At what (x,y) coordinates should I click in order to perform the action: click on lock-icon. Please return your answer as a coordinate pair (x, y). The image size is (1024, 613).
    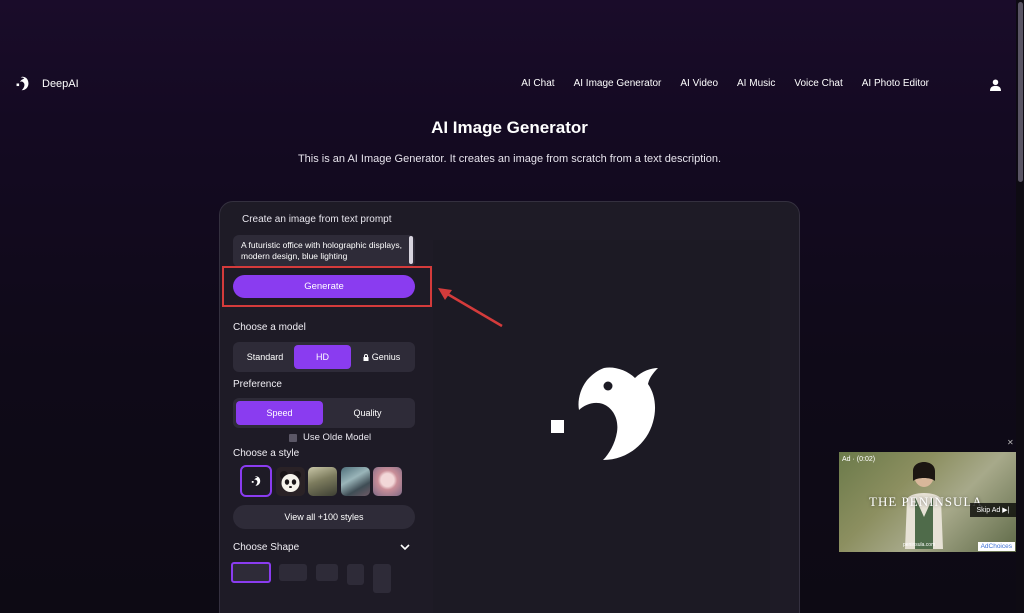
    Looking at the image, I should click on (366, 357).